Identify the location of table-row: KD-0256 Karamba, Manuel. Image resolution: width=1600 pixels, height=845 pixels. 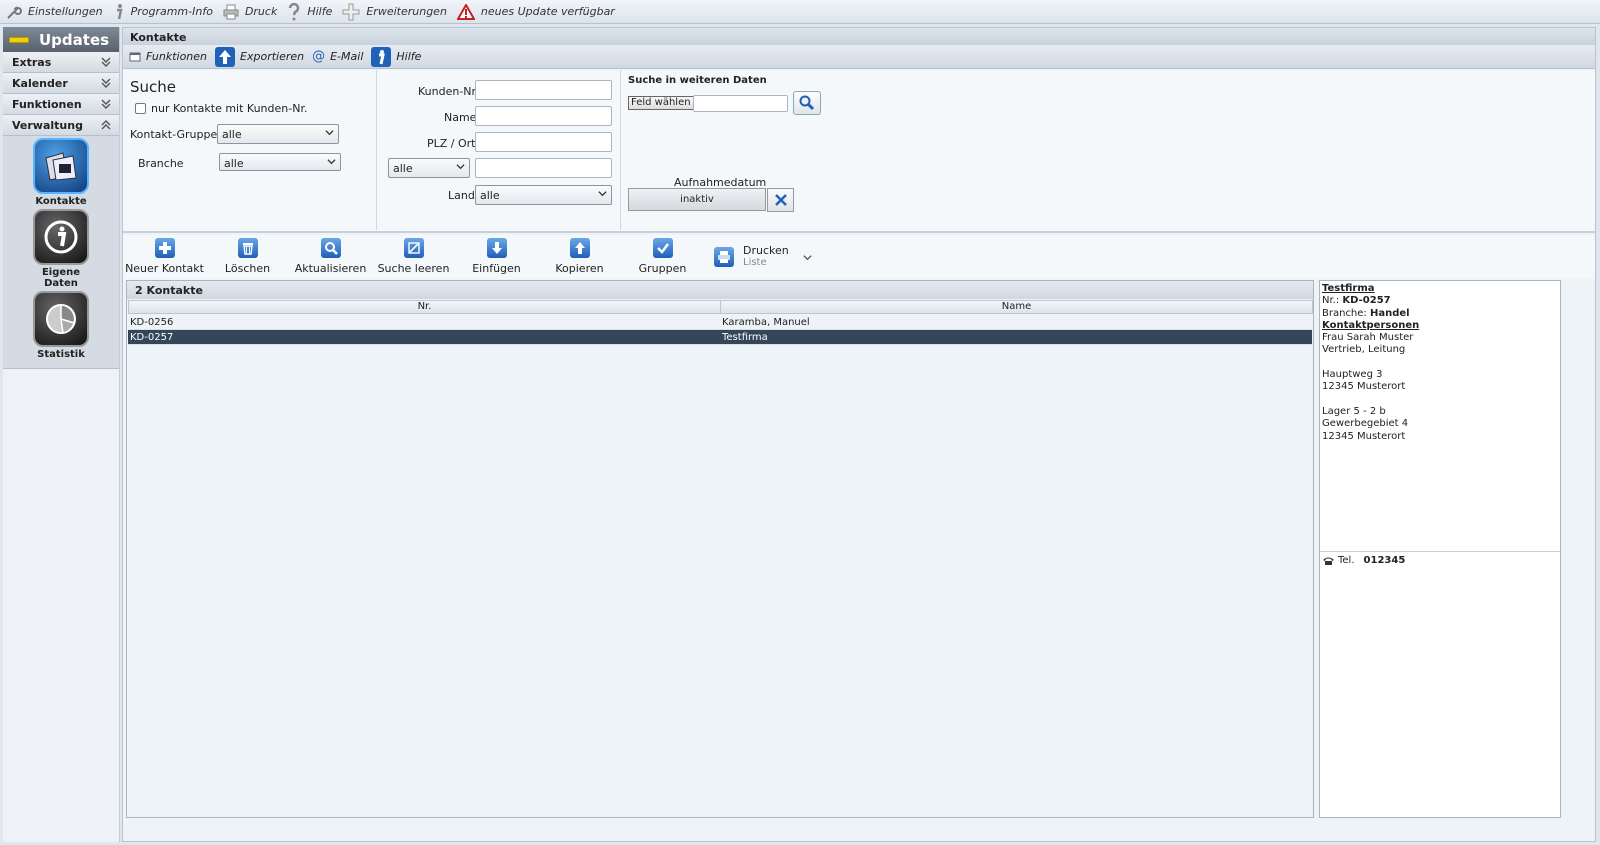
(720, 322).